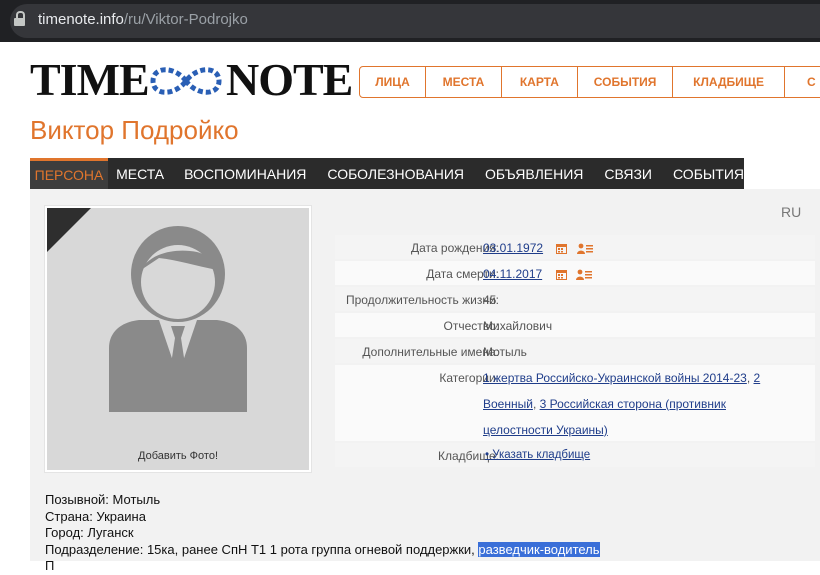 Image resolution: width=820 pixels, height=575 pixels. What do you see at coordinates (575, 351) in the screenshot?
I see `extra-names-row: Дополнительные имена: Мотыль` at bounding box center [575, 351].